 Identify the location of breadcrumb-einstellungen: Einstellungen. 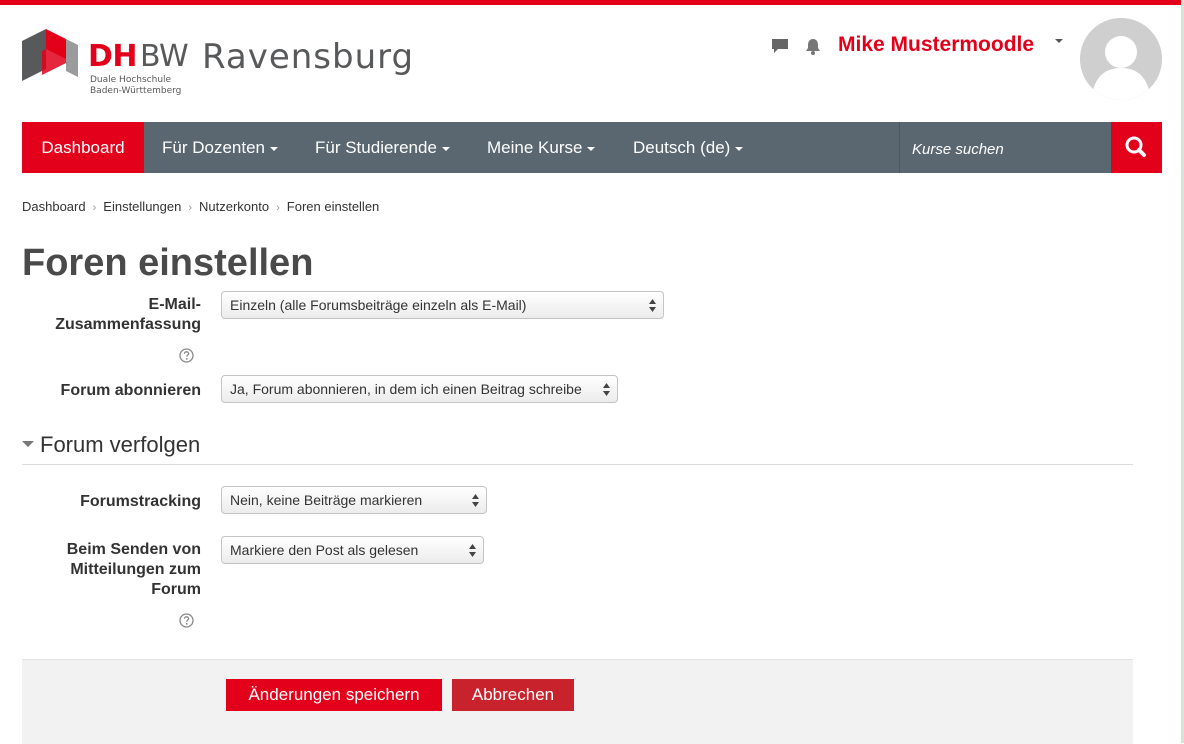
(142, 206).